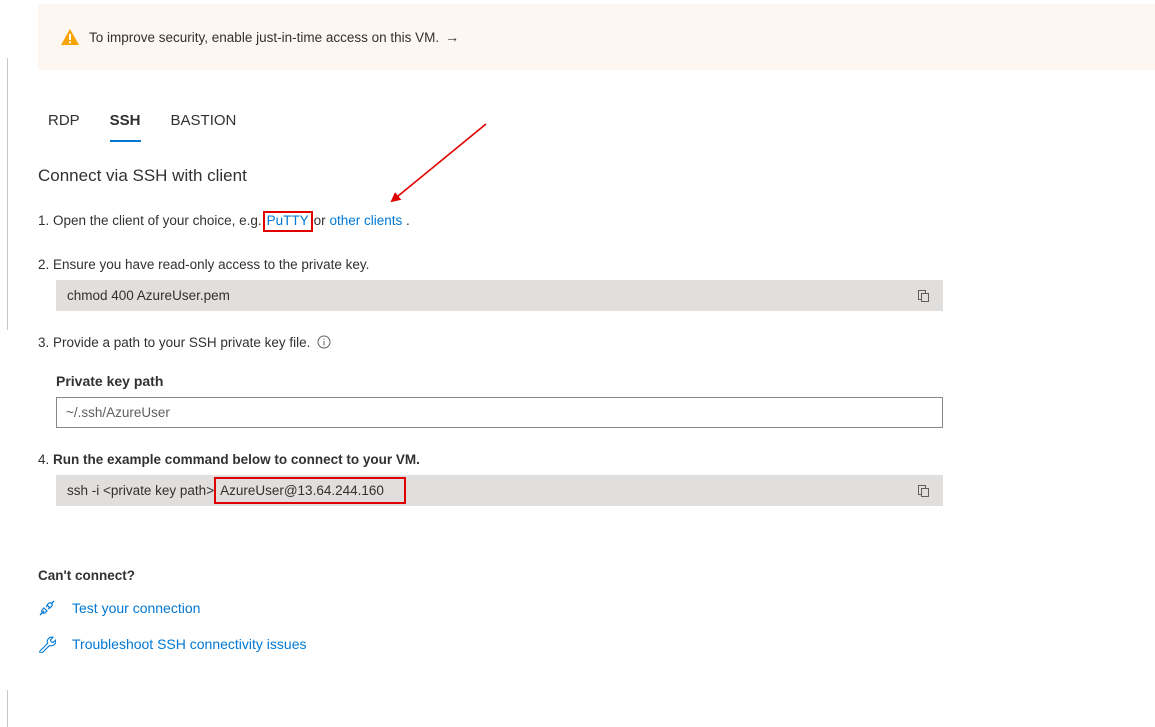 The width and height of the screenshot is (1155, 727). What do you see at coordinates (7, 708) in the screenshot?
I see `left-divider-bottom` at bounding box center [7, 708].